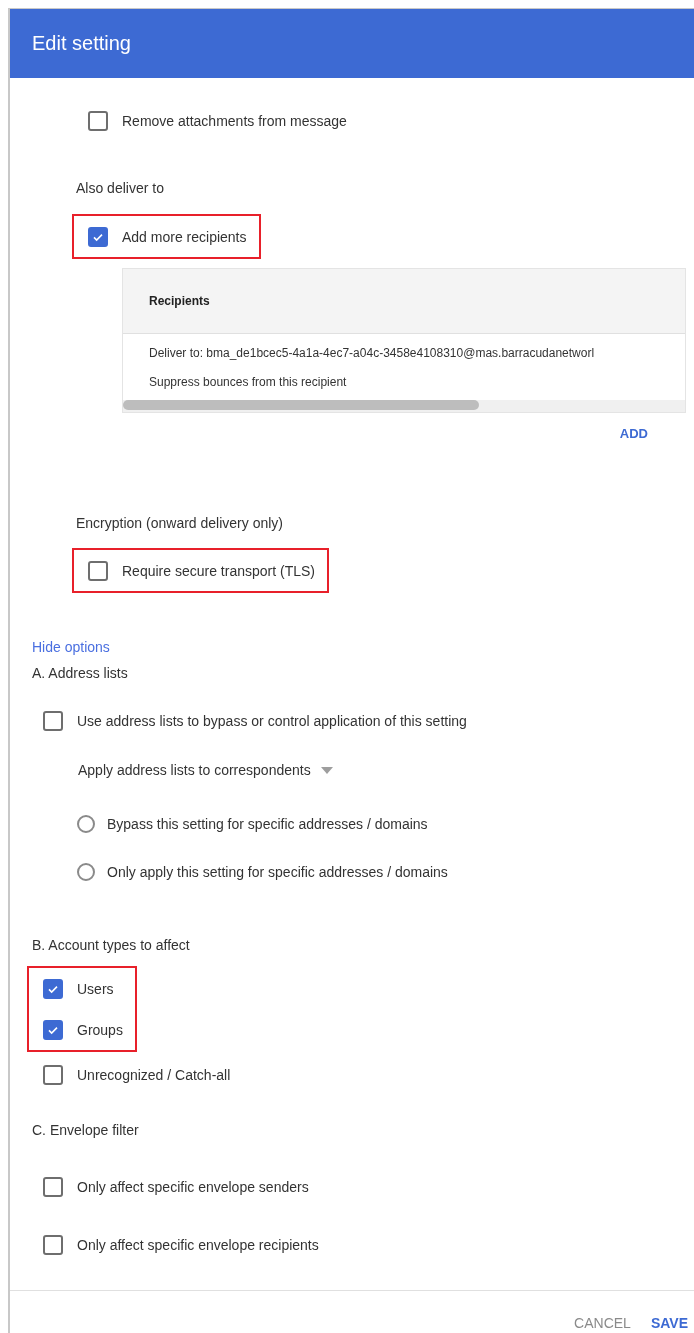 The width and height of the screenshot is (694, 1333). Describe the element at coordinates (267, 824) in the screenshot. I see `radio-label: Bypass this setting for specific addresses / domains` at that location.